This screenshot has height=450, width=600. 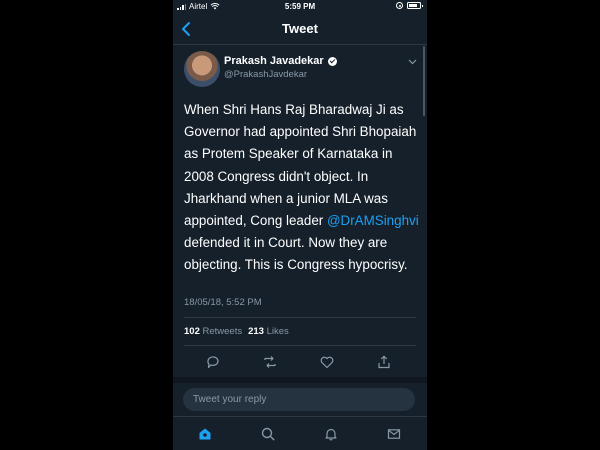 I want to click on retweets-stat: 102 Retweets, so click(x=213, y=331).